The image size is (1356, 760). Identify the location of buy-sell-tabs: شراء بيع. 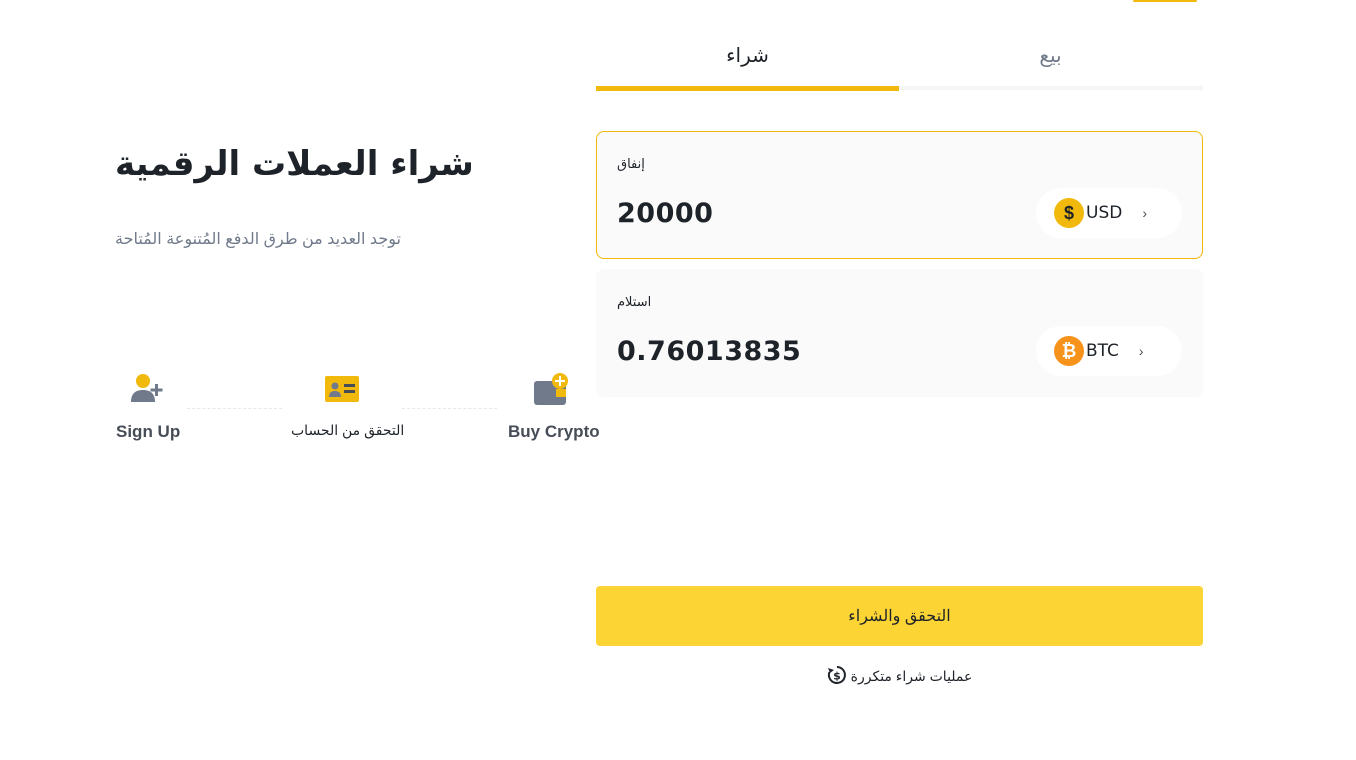
(899, 61).